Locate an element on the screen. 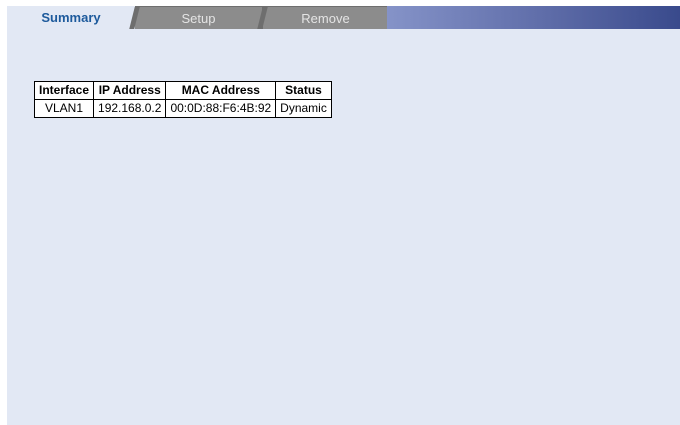  tab-summary-label: Summary is located at coordinates (71, 17).